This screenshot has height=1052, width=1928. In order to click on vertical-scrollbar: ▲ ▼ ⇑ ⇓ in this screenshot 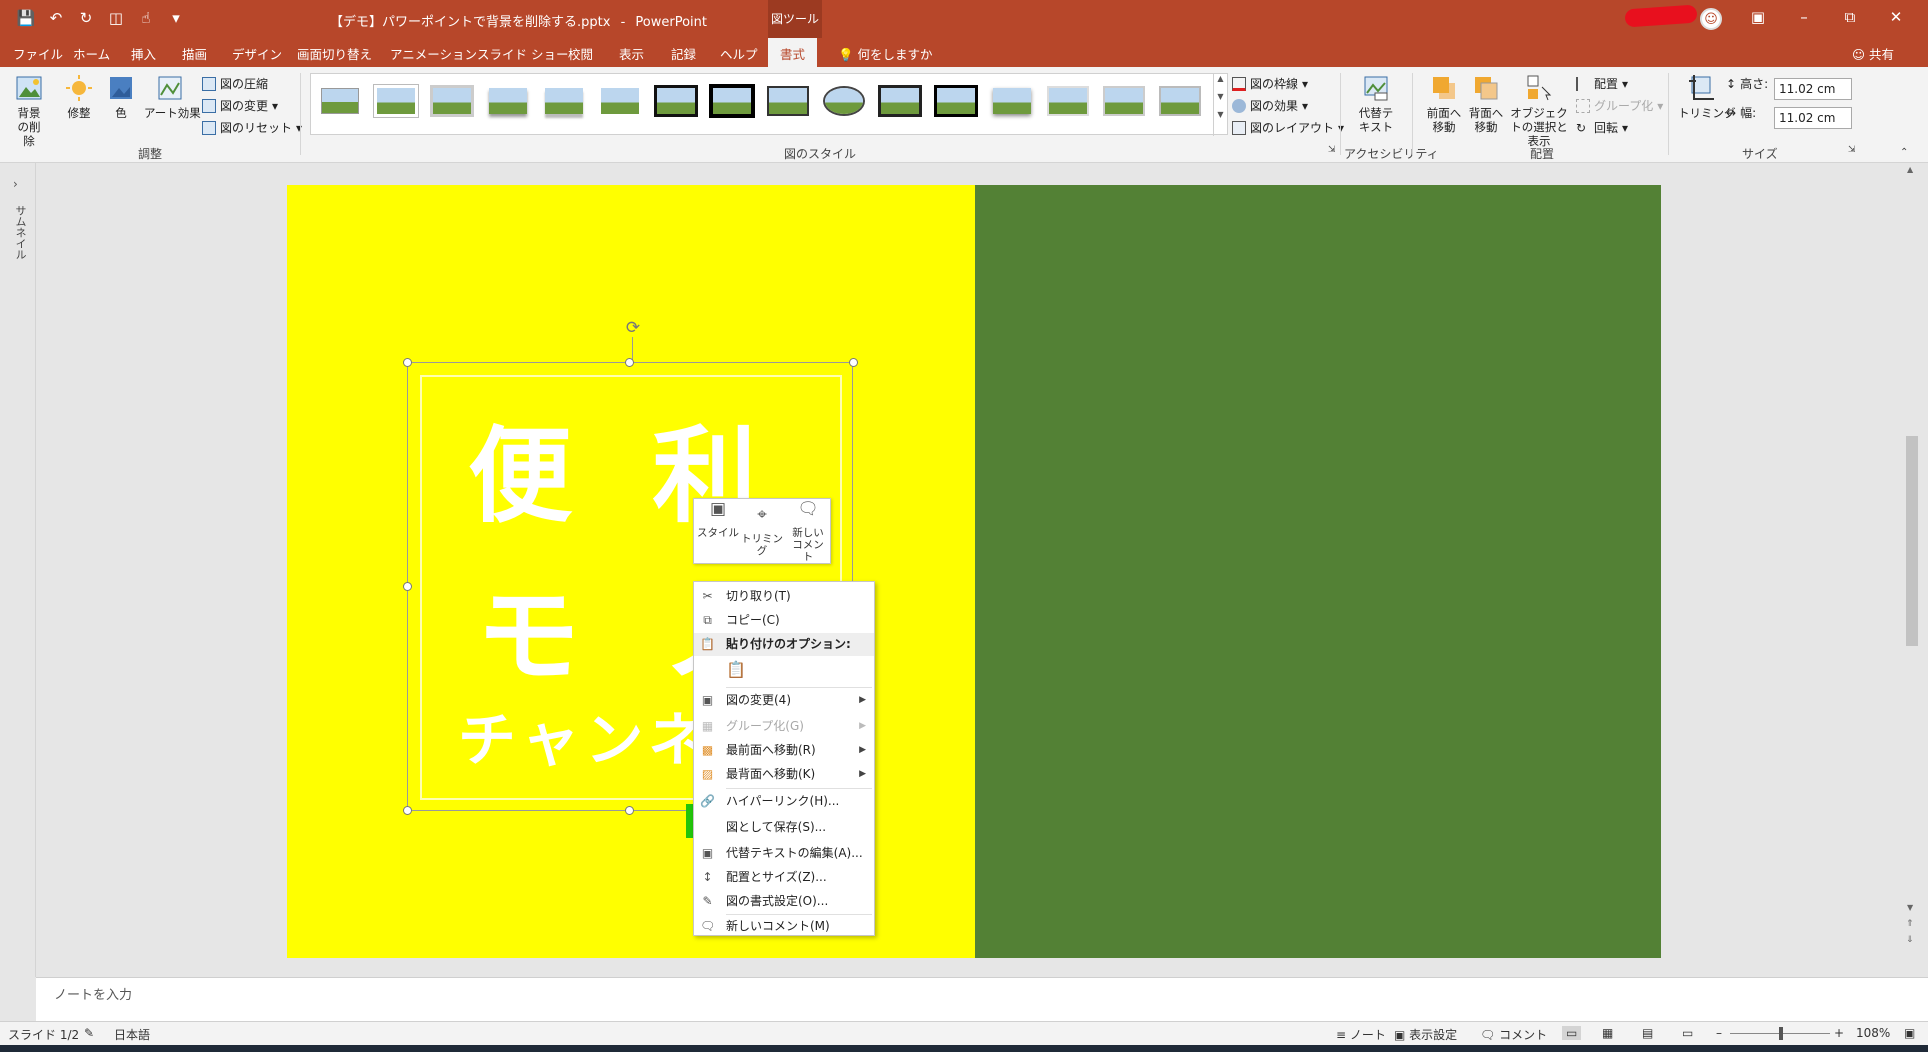, I will do `click(1911, 558)`.